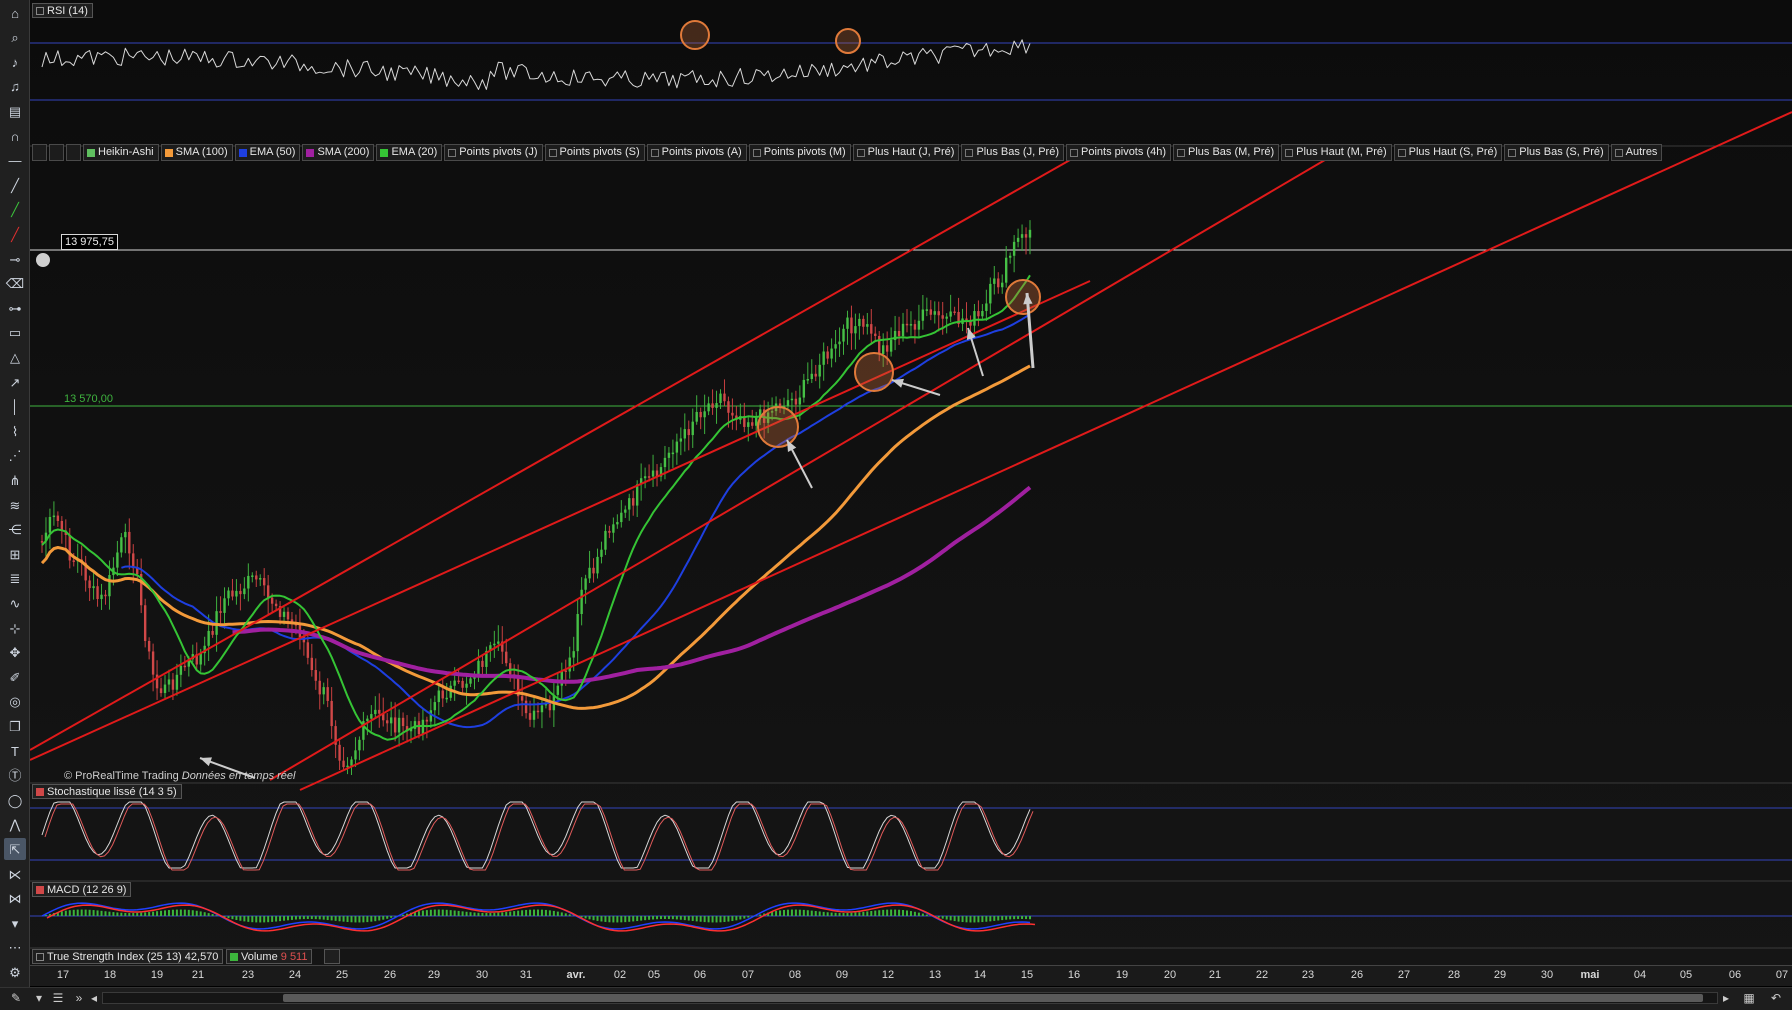  Describe the element at coordinates (993, 998) in the screenshot. I see `scroll-thumb` at that location.